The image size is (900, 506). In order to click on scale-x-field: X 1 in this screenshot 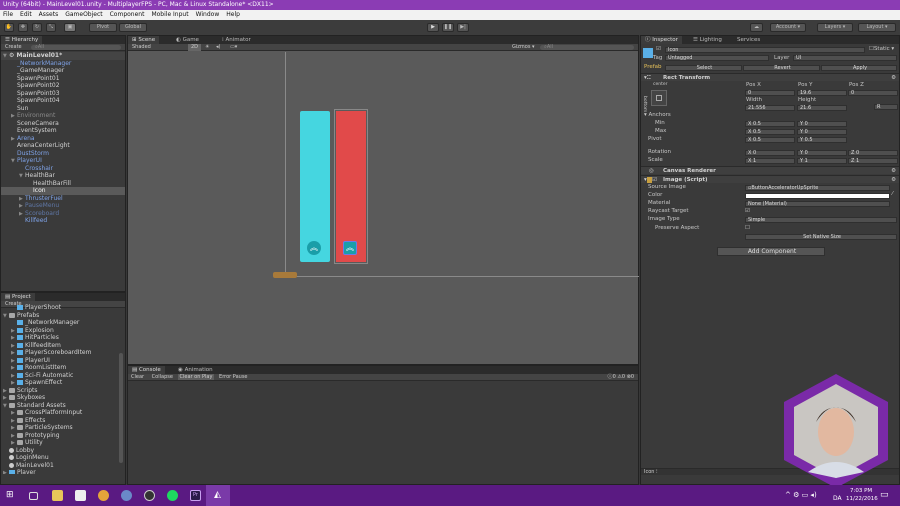, I will do `click(770, 161)`.